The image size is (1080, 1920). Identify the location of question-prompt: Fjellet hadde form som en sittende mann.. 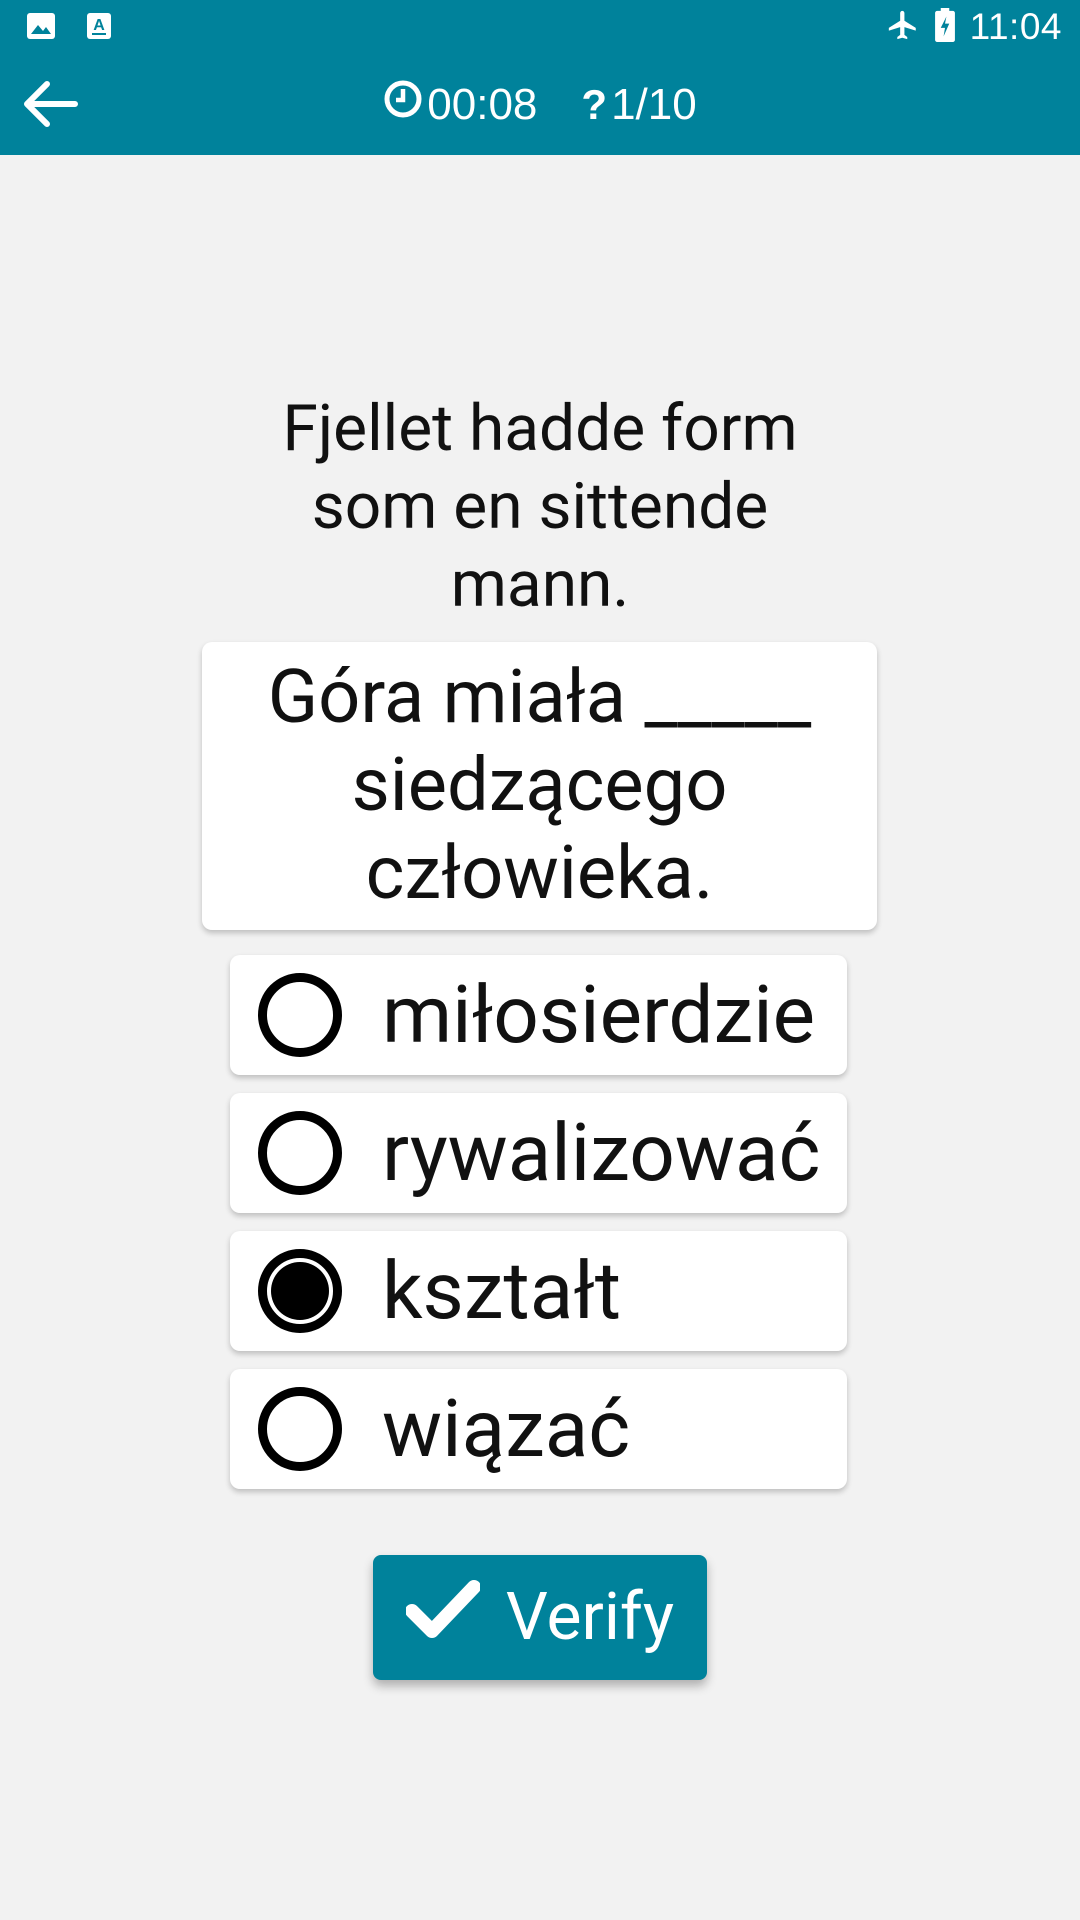
(540, 506).